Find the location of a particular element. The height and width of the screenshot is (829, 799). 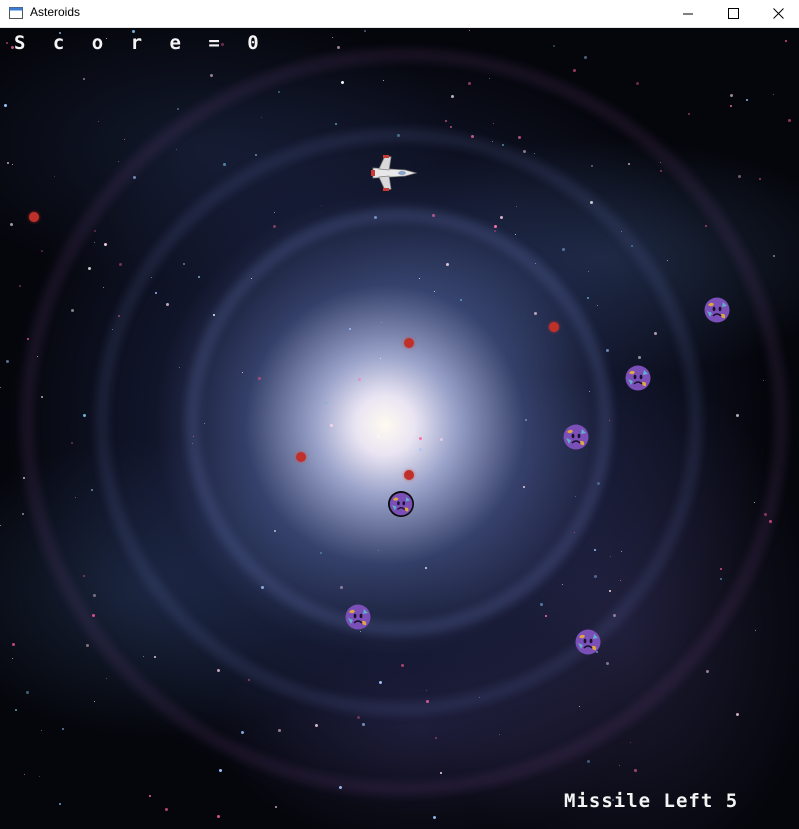

close-button is located at coordinates (777, 13).